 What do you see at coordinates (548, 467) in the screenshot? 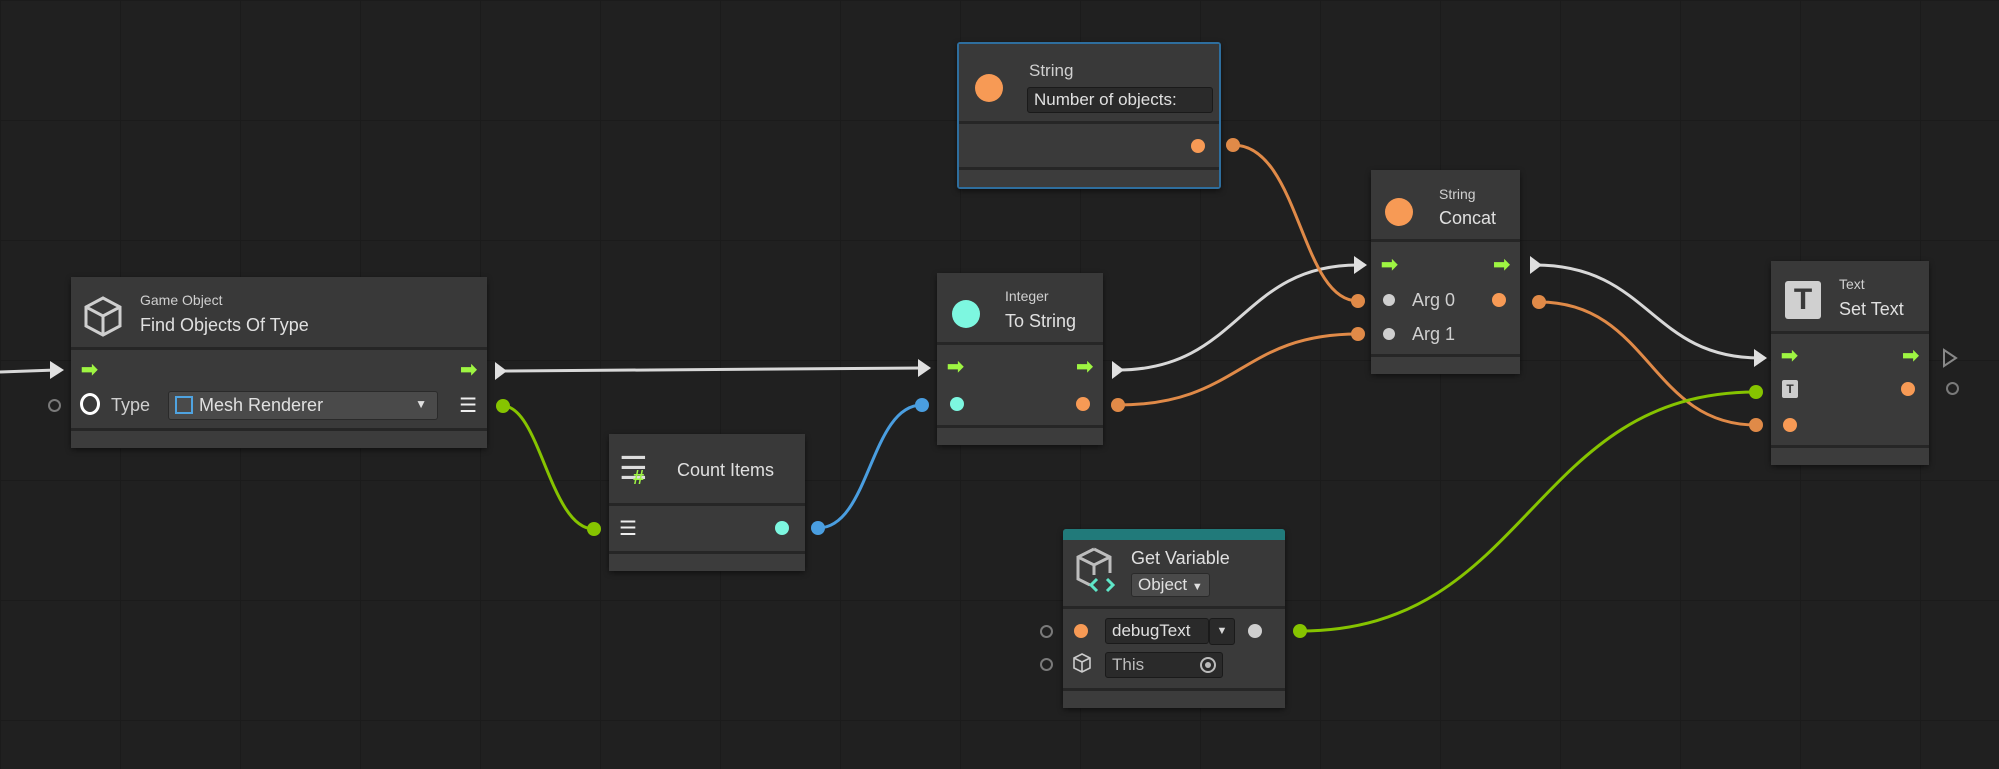
I see `list-wire` at bounding box center [548, 467].